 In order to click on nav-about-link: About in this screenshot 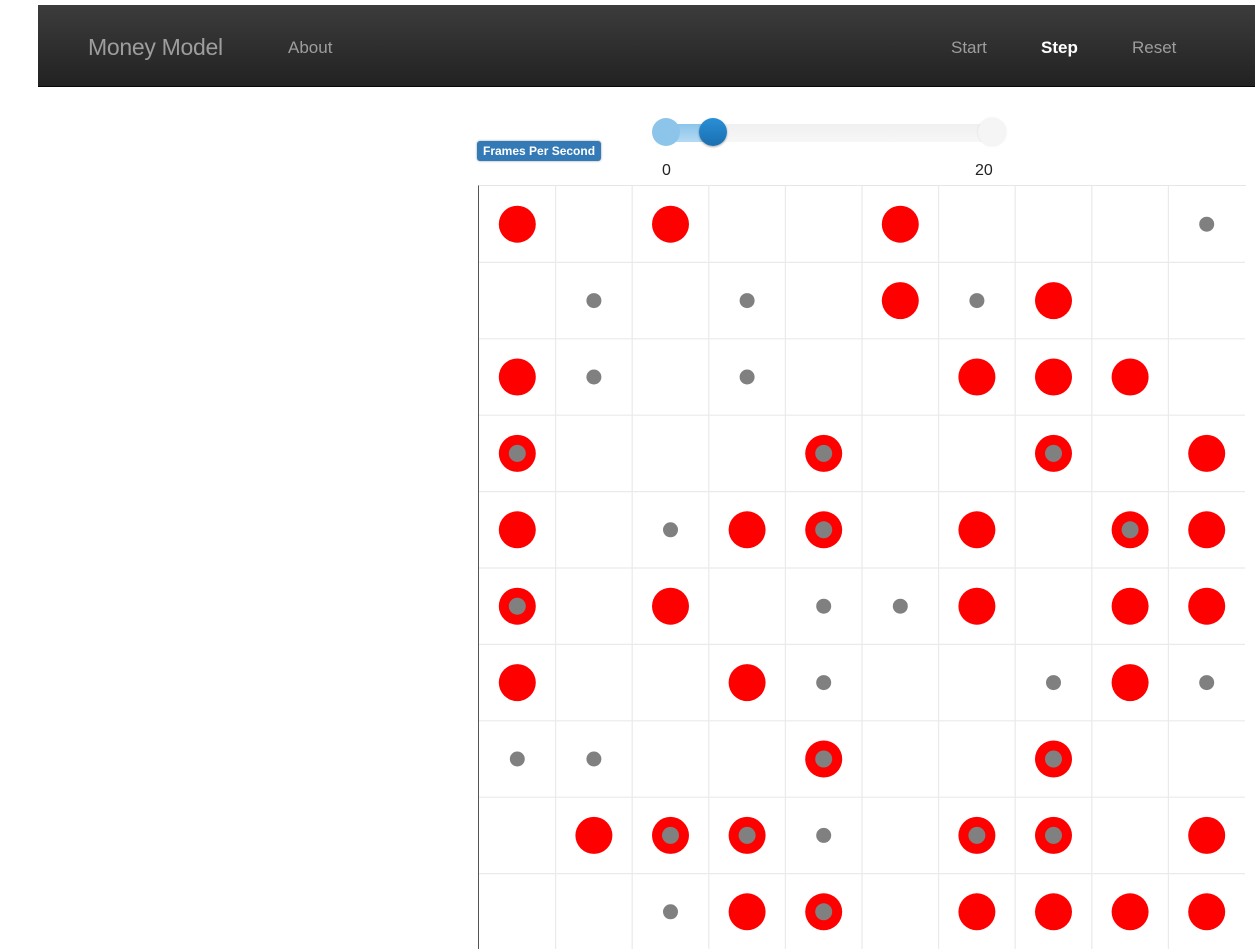, I will do `click(310, 48)`.